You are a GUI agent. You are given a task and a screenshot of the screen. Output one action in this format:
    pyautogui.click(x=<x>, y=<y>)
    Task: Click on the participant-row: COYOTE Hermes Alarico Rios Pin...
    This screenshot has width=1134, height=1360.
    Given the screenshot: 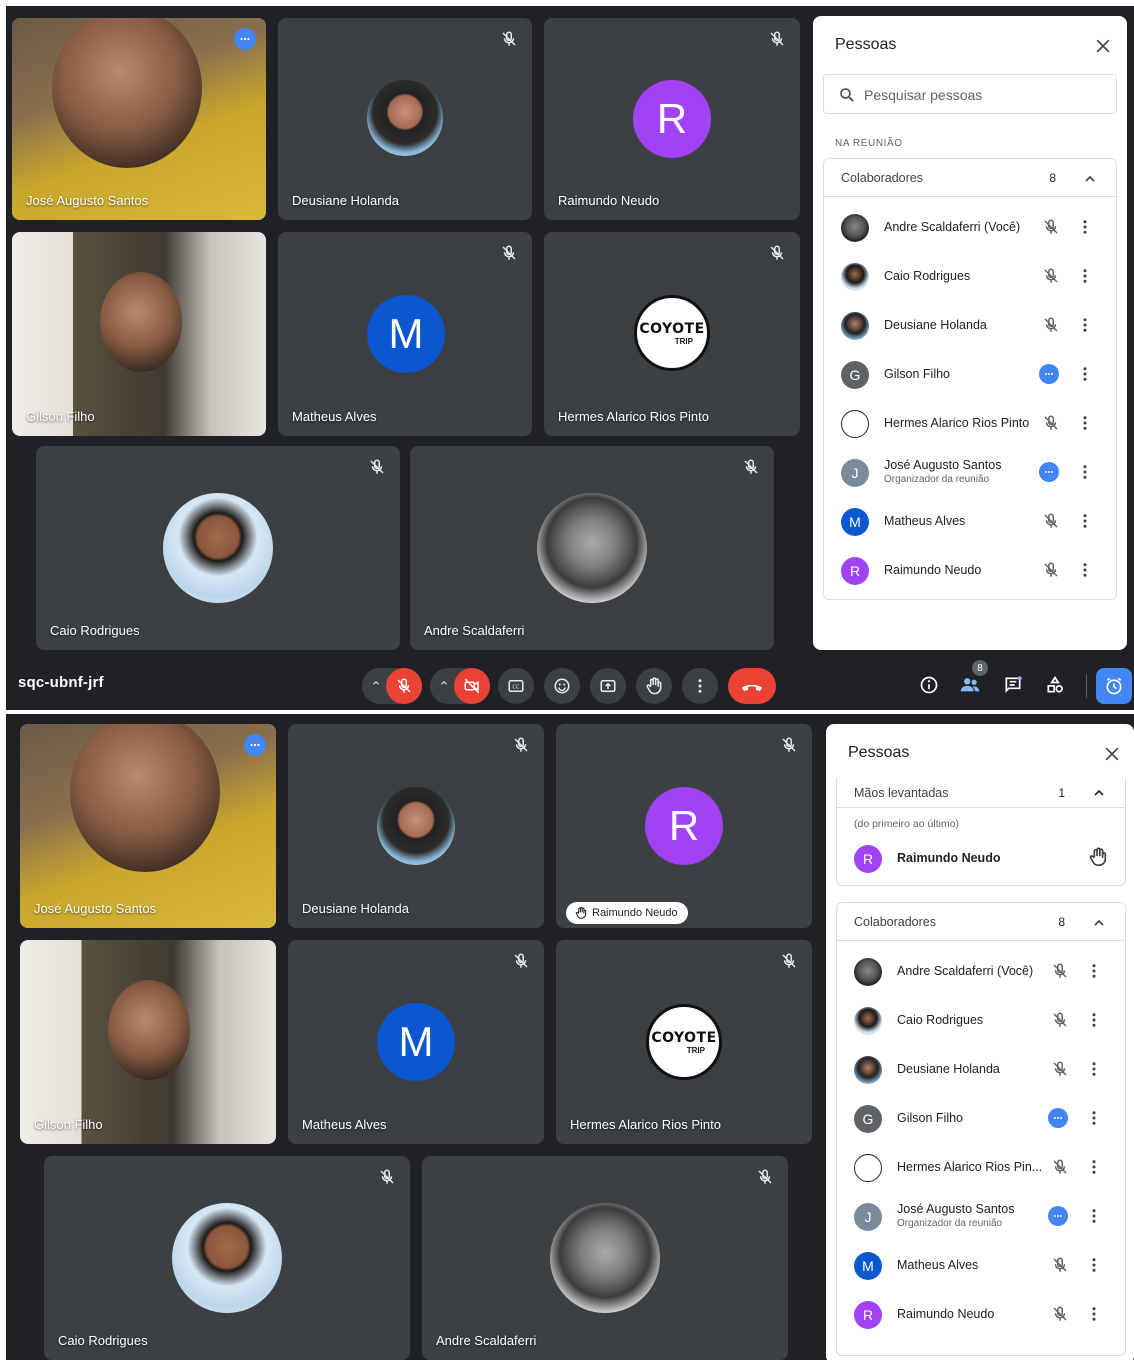 What is the action you would take?
    pyautogui.click(x=981, y=1167)
    